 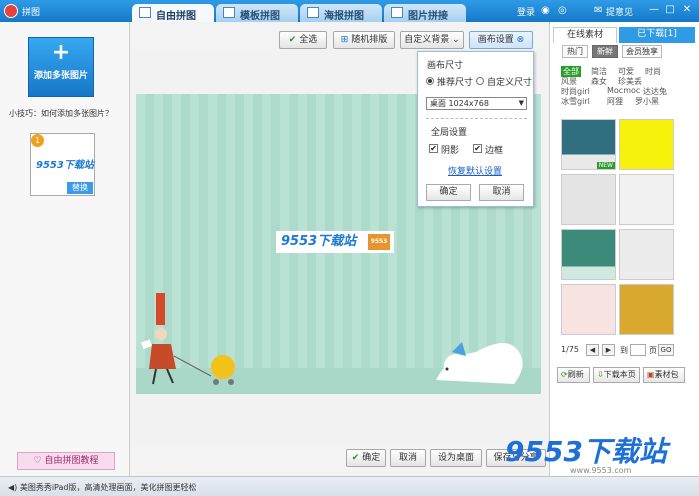 I want to click on add-images-button: + 添加多张图片, so click(x=61, y=67).